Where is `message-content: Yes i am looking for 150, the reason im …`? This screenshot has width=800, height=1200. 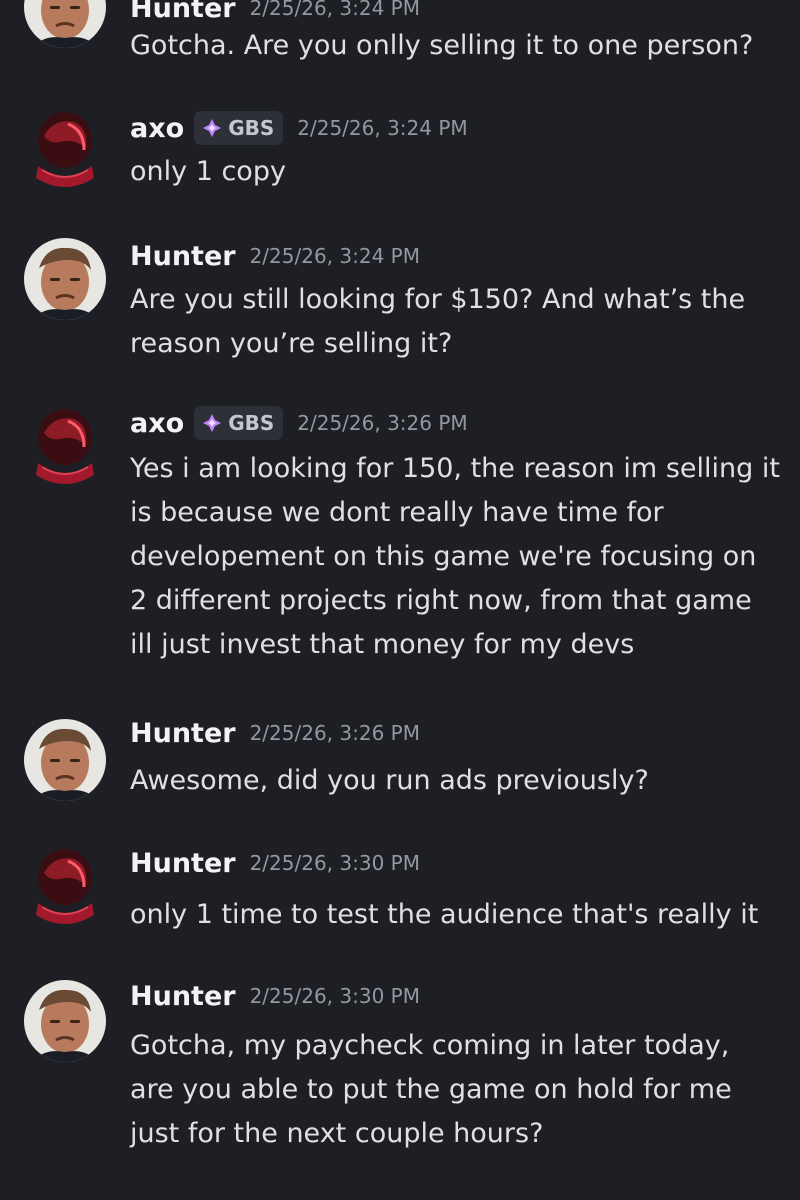 message-content: Yes i am looking for 150, the reason im … is located at coordinates (455, 557).